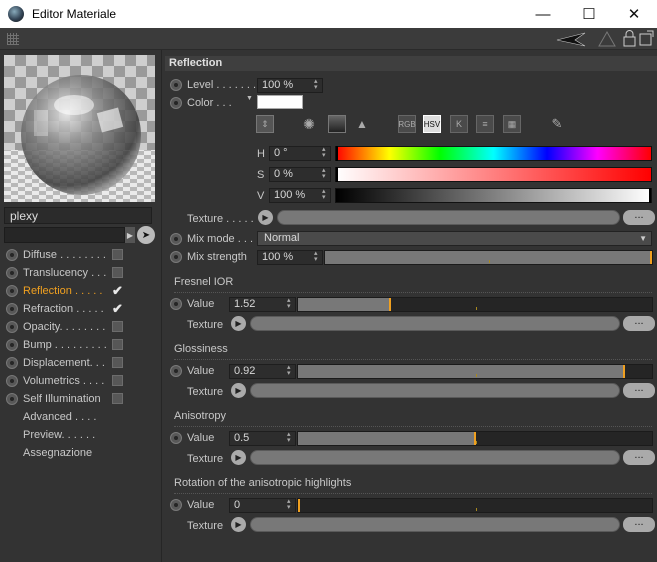 This screenshot has width=657, height=562. What do you see at coordinates (300, 153) in the screenshot?
I see `hue-input: 0 °` at bounding box center [300, 153].